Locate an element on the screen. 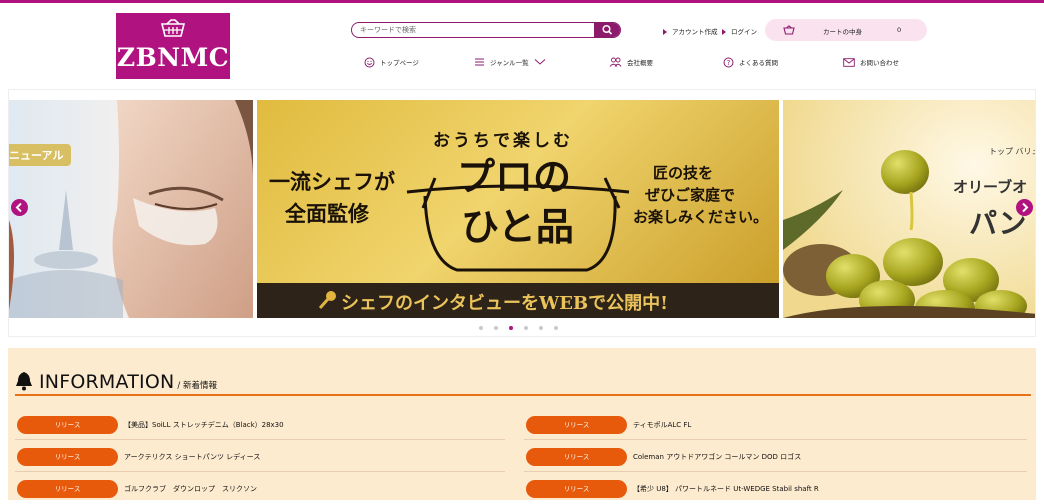  chevron-left-icon is located at coordinates (18, 207).